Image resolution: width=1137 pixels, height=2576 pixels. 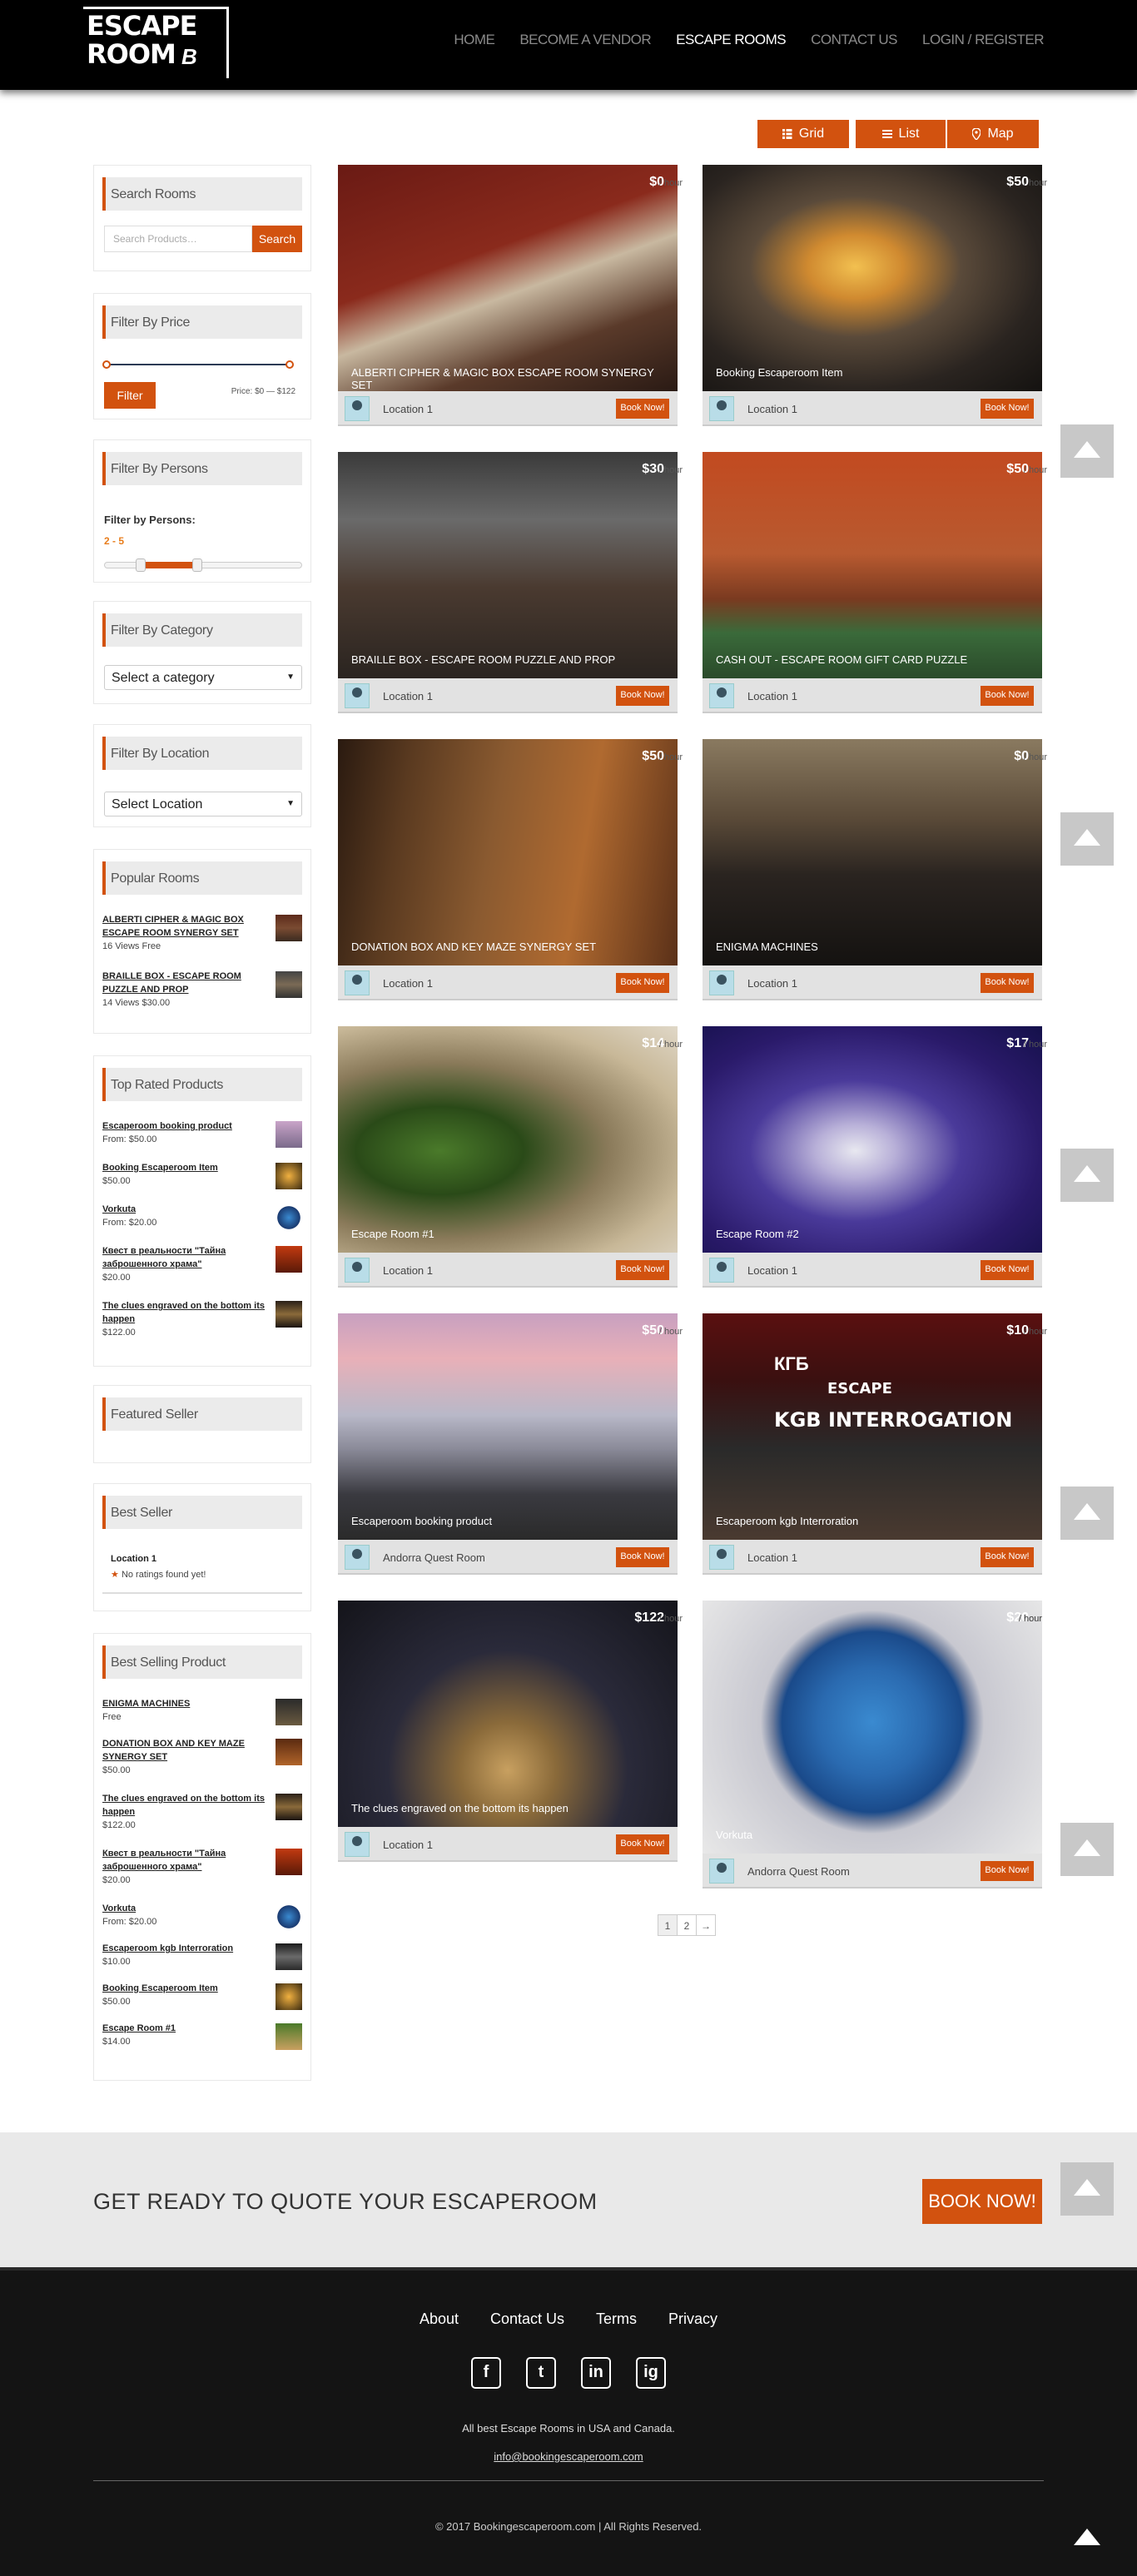 I want to click on price-slider-min-handle, so click(x=106, y=364).